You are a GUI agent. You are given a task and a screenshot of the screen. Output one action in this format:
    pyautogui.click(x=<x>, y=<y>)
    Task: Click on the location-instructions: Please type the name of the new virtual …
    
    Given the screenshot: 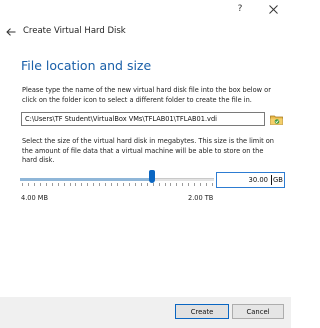 What is the action you would take?
    pyautogui.click(x=146, y=95)
    